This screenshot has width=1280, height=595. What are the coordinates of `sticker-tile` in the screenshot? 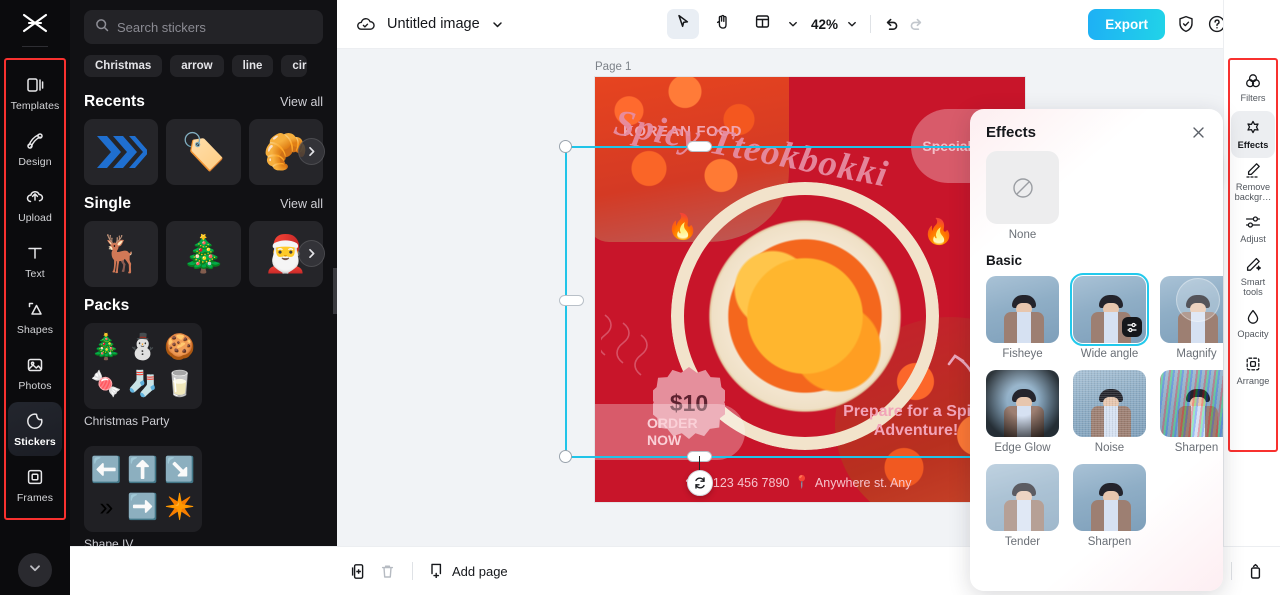 It's located at (121, 152).